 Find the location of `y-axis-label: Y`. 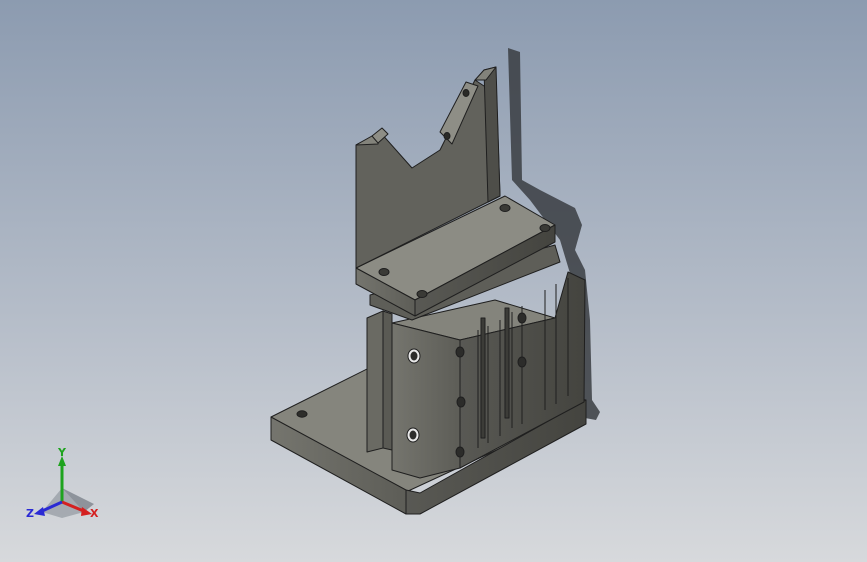

y-axis-label: Y is located at coordinates (62, 452).